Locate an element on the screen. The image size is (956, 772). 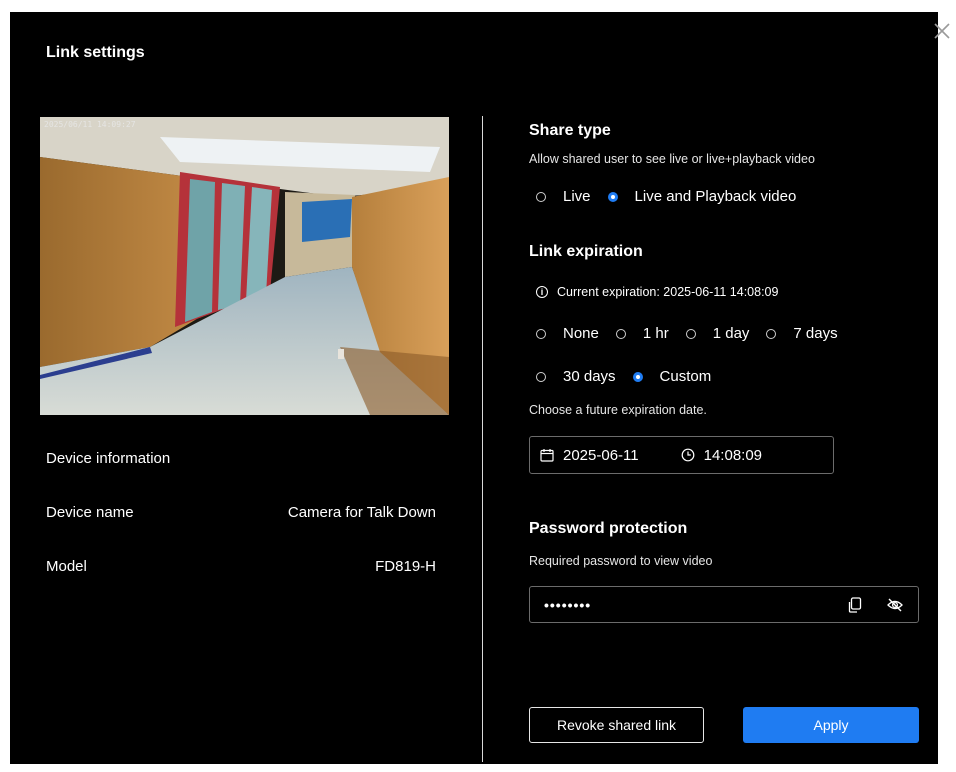
radio-live-and-playback: Live and Playback video is located at coordinates (702, 196).